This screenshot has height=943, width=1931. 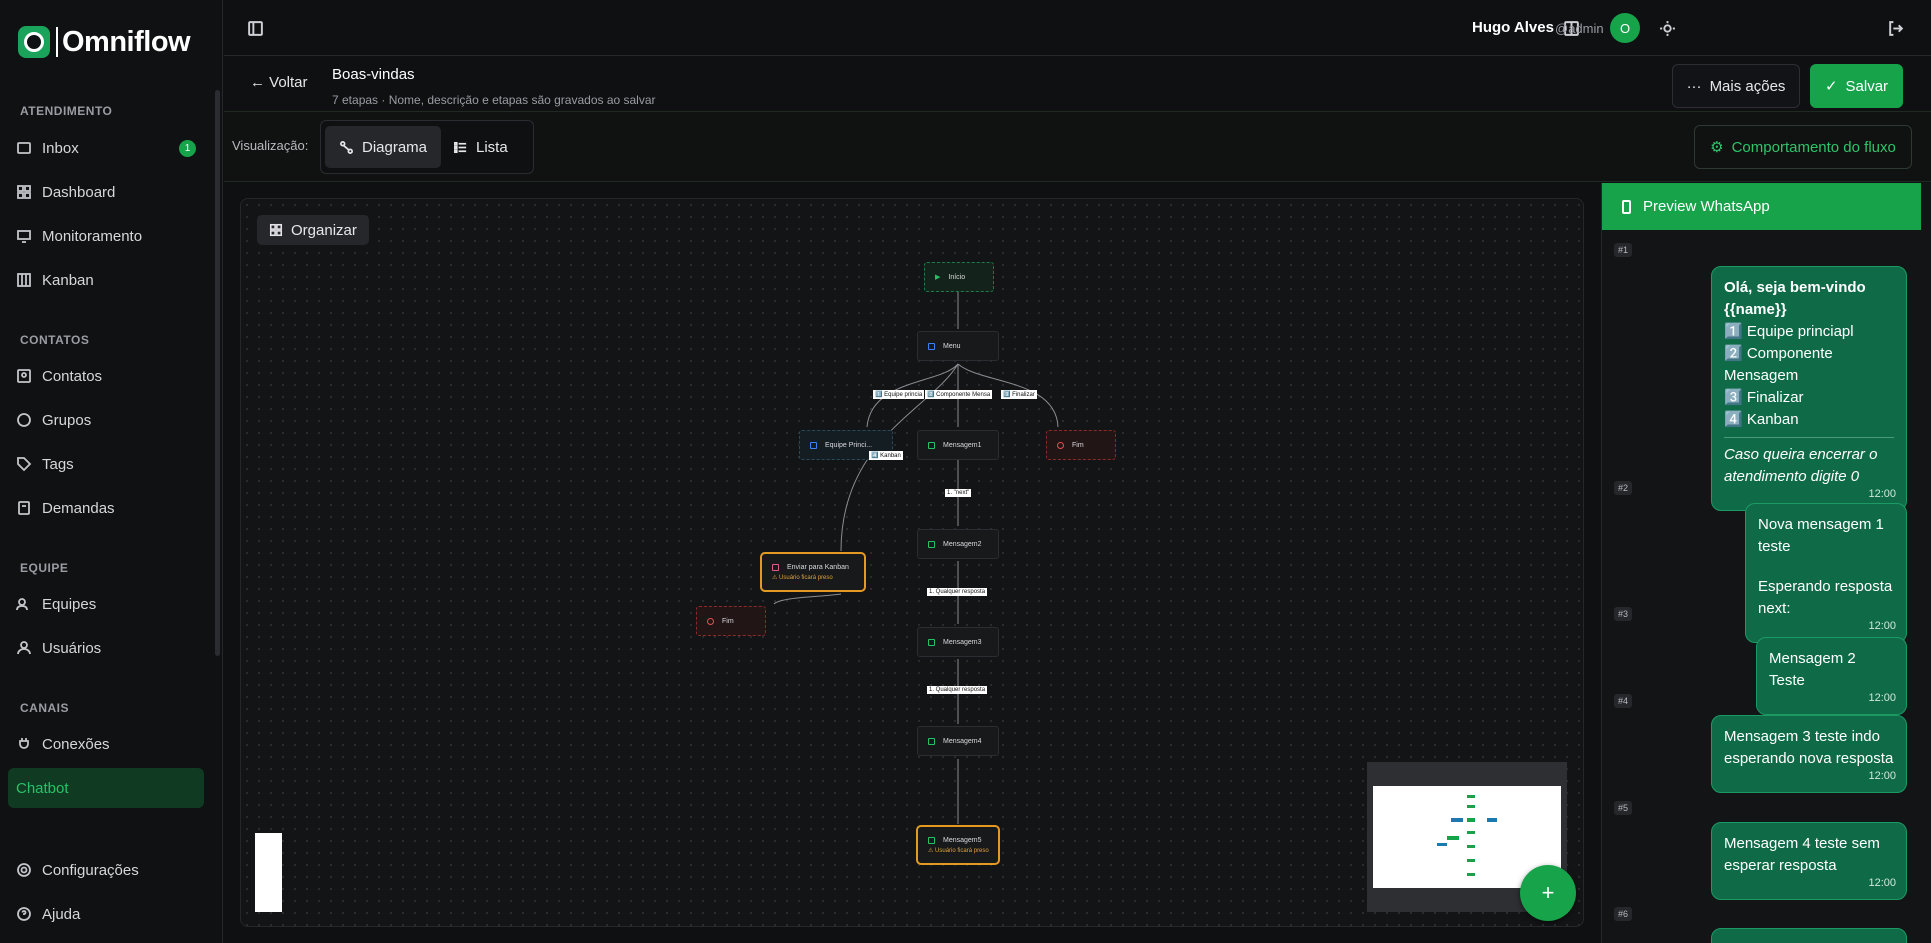 What do you see at coordinates (383, 147) in the screenshot?
I see `tab-diagrama: Diagrama` at bounding box center [383, 147].